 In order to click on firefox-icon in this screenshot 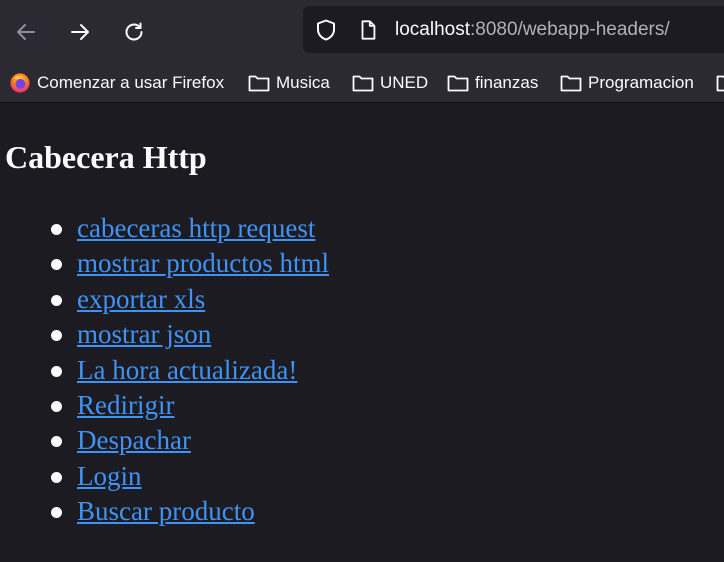, I will do `click(20, 83)`.